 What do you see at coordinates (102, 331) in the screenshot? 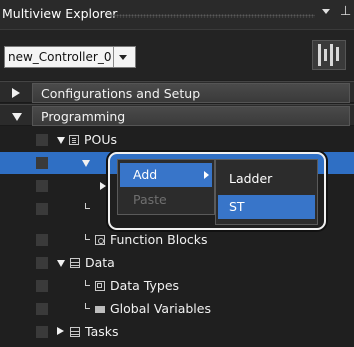
I see `tasks-label: Tasks` at bounding box center [102, 331].